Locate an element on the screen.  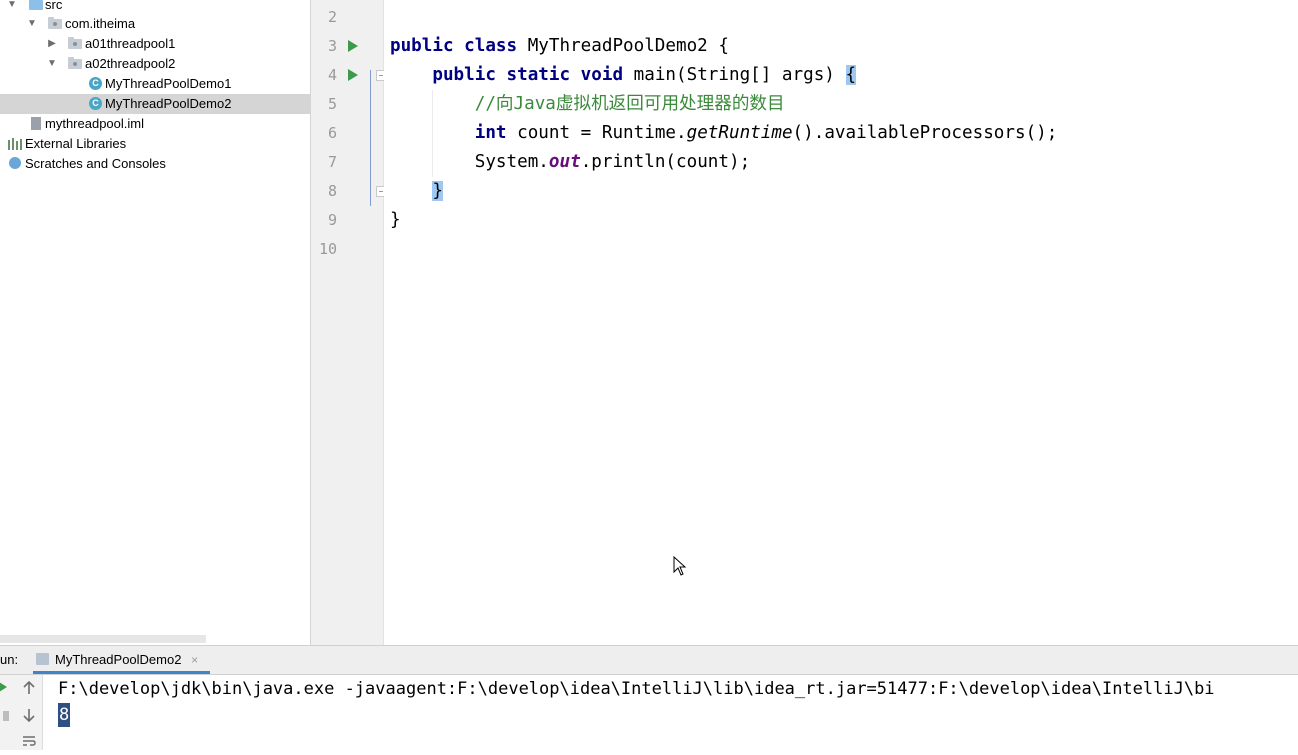
tree-item-label: a02threadpool2 is located at coordinates (130, 63).